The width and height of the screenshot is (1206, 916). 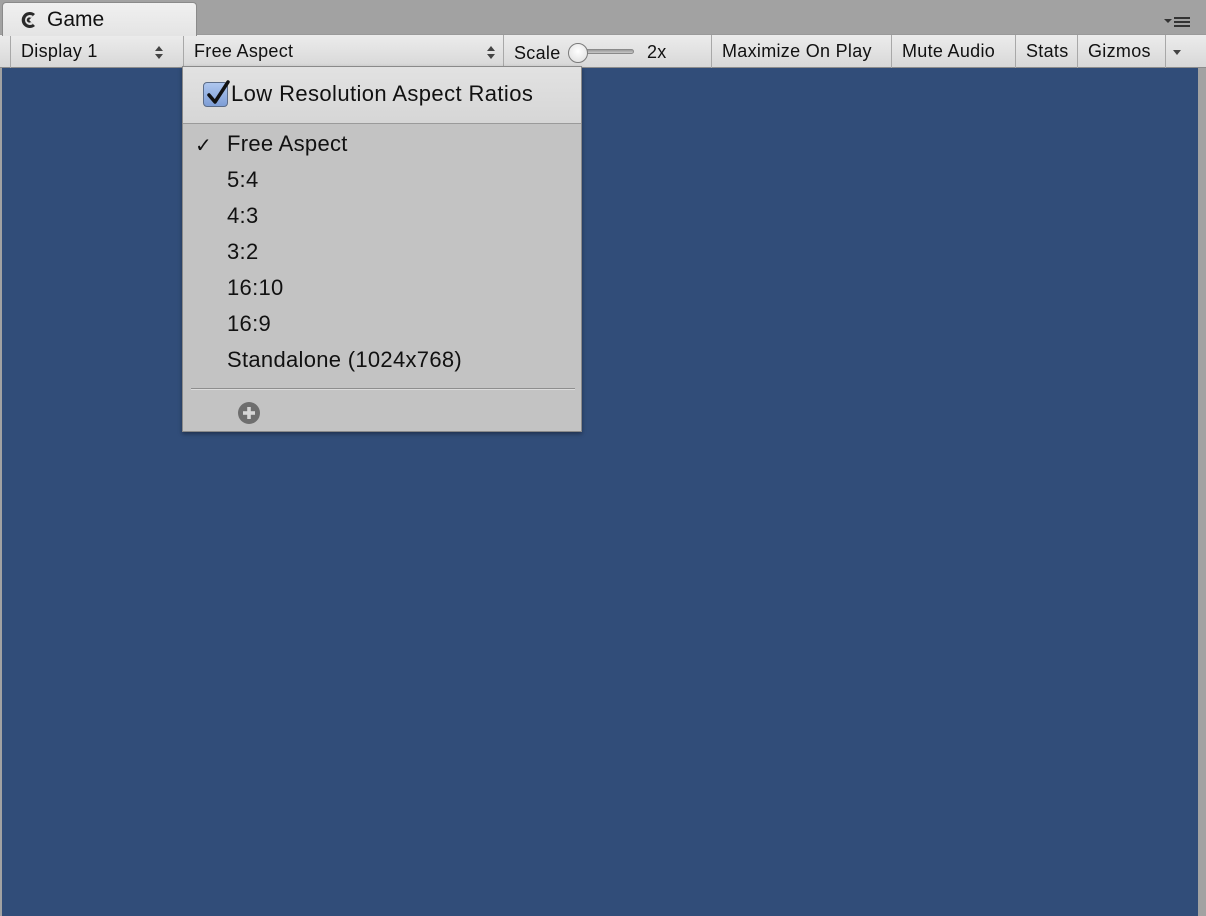 I want to click on stats-label: Stats, so click(x=1047, y=51).